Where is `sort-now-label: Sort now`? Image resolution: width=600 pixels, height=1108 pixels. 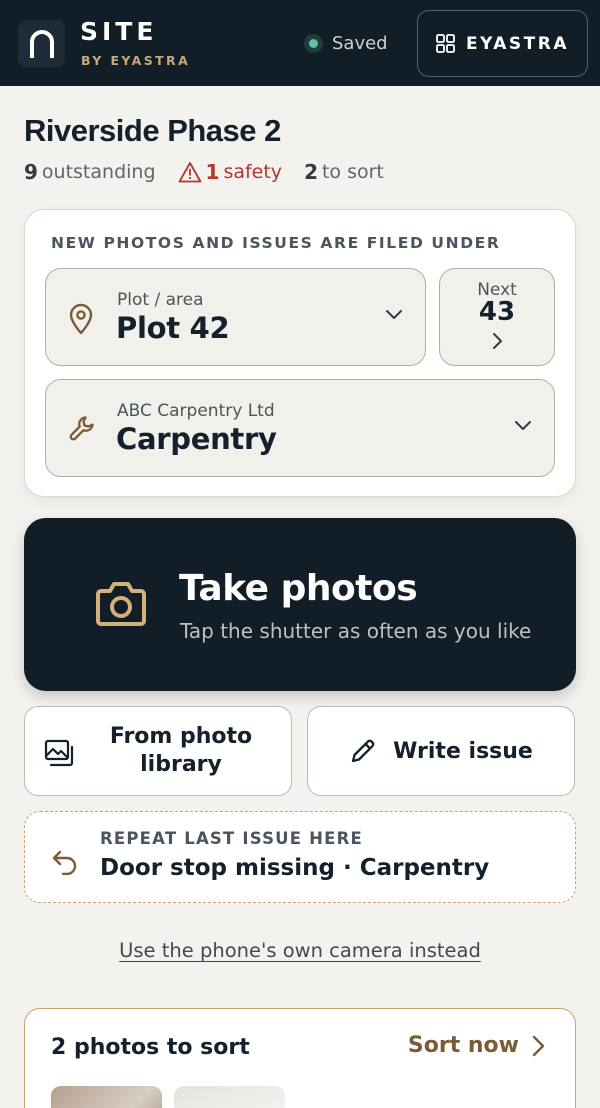
sort-now-label: Sort now is located at coordinates (463, 1045).